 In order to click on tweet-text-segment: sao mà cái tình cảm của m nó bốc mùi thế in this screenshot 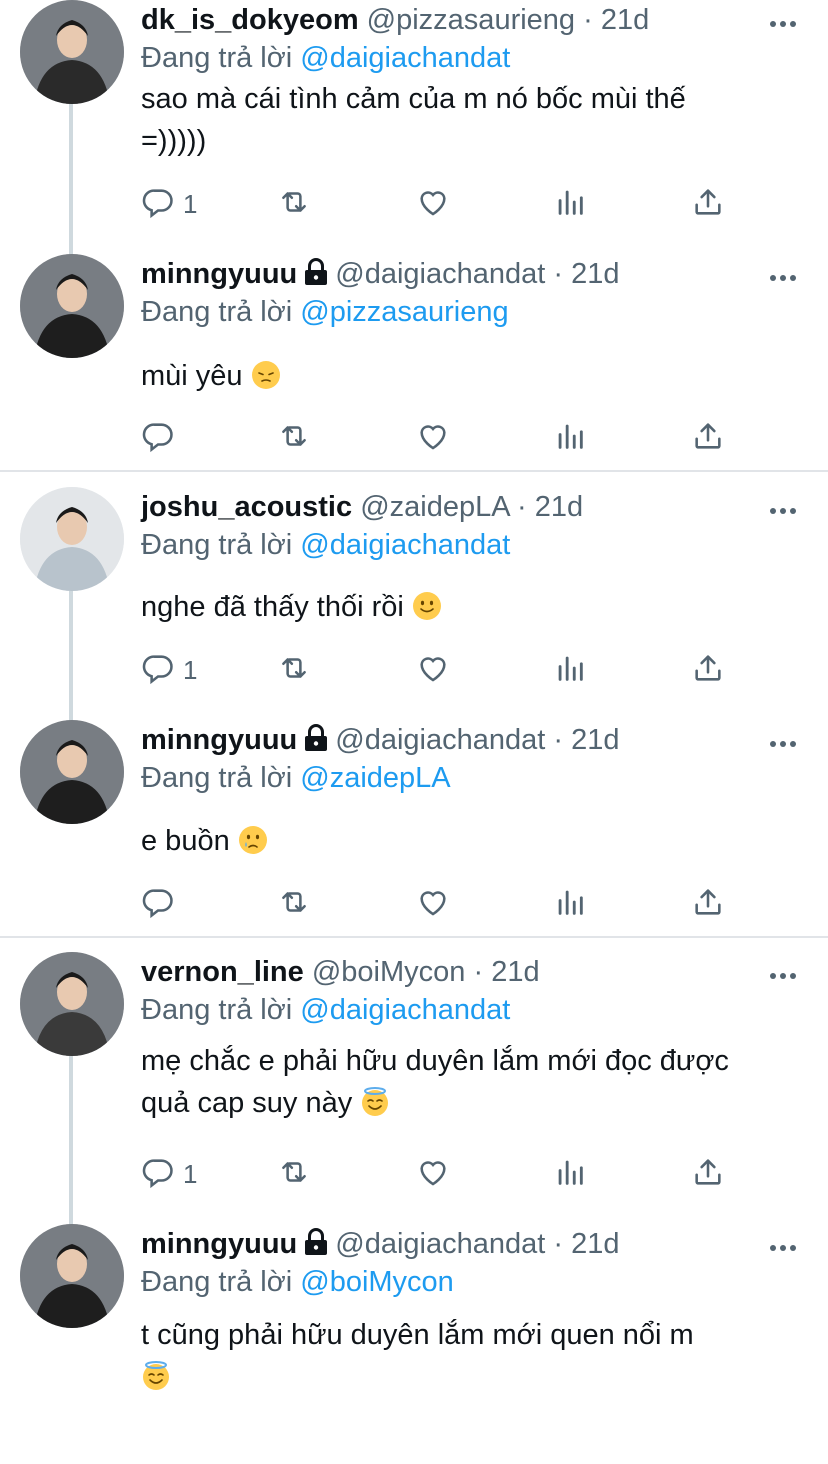, I will do `click(413, 99)`.